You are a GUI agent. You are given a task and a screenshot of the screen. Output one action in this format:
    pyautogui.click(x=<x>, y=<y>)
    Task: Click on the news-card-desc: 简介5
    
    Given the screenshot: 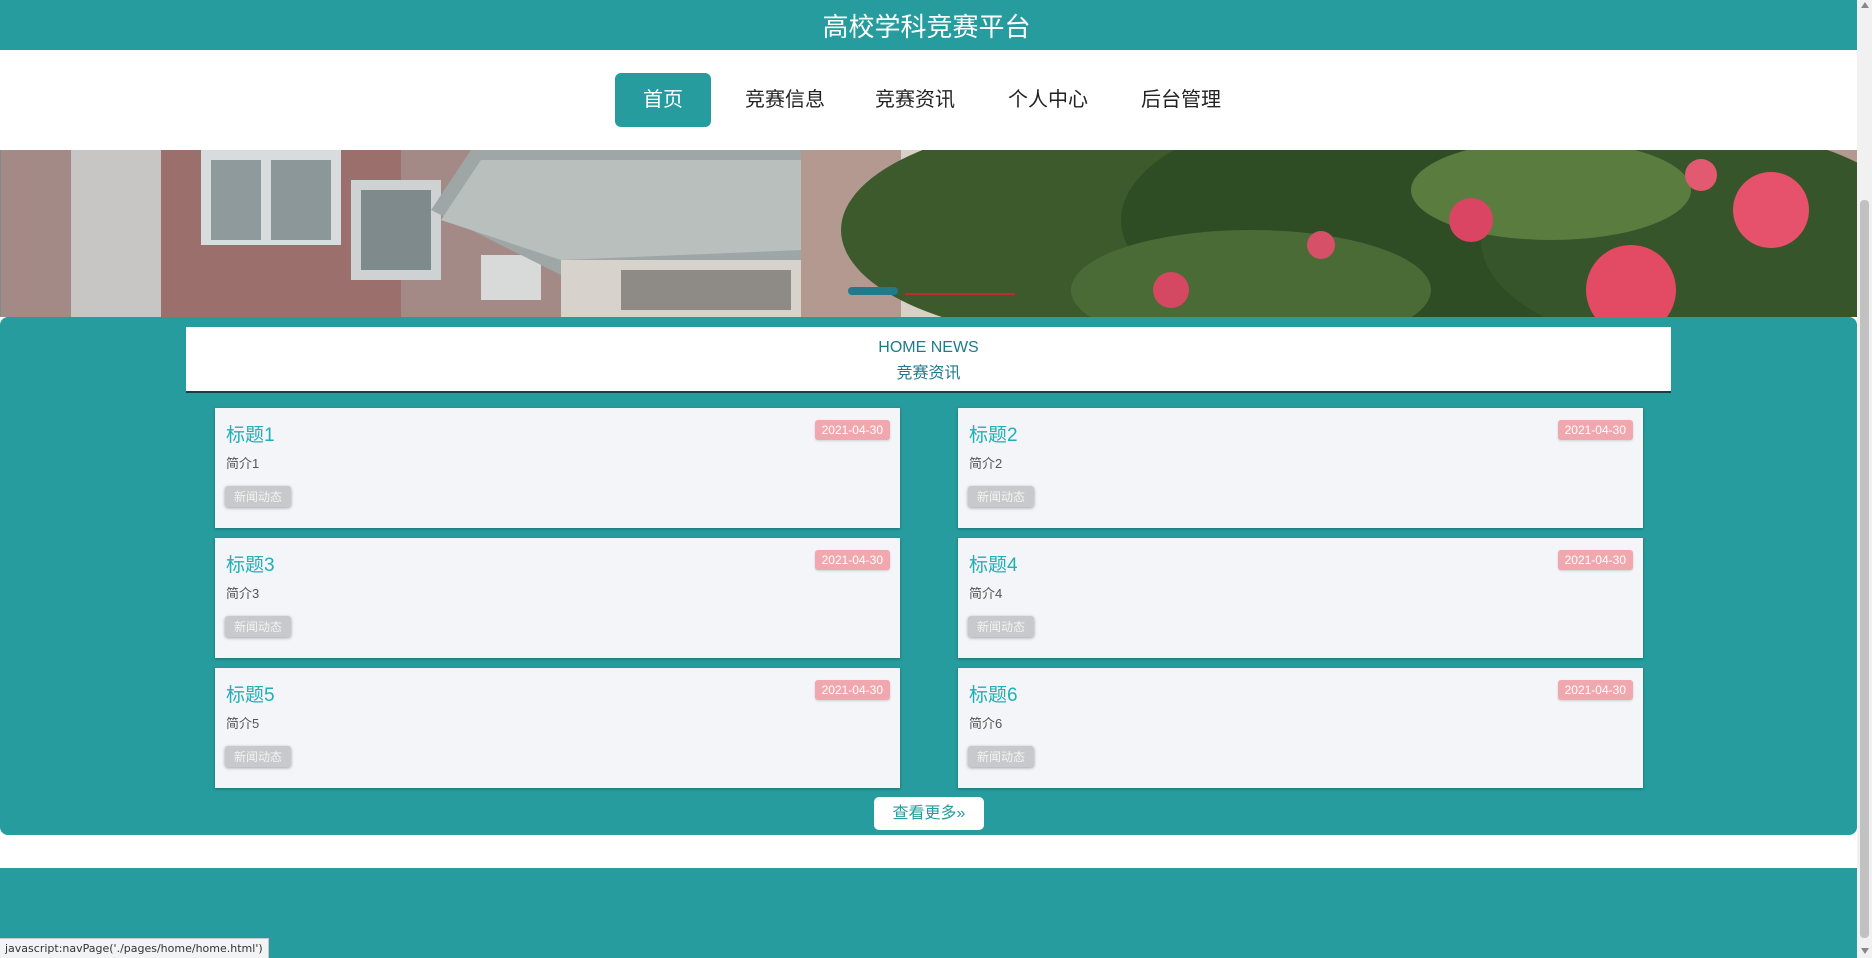 What is the action you would take?
    pyautogui.click(x=243, y=723)
    